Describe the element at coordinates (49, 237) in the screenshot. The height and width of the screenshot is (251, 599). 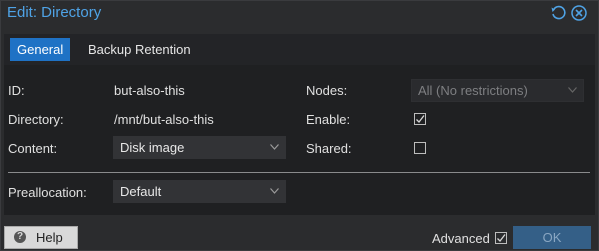
I see `help-button-label: Help` at that location.